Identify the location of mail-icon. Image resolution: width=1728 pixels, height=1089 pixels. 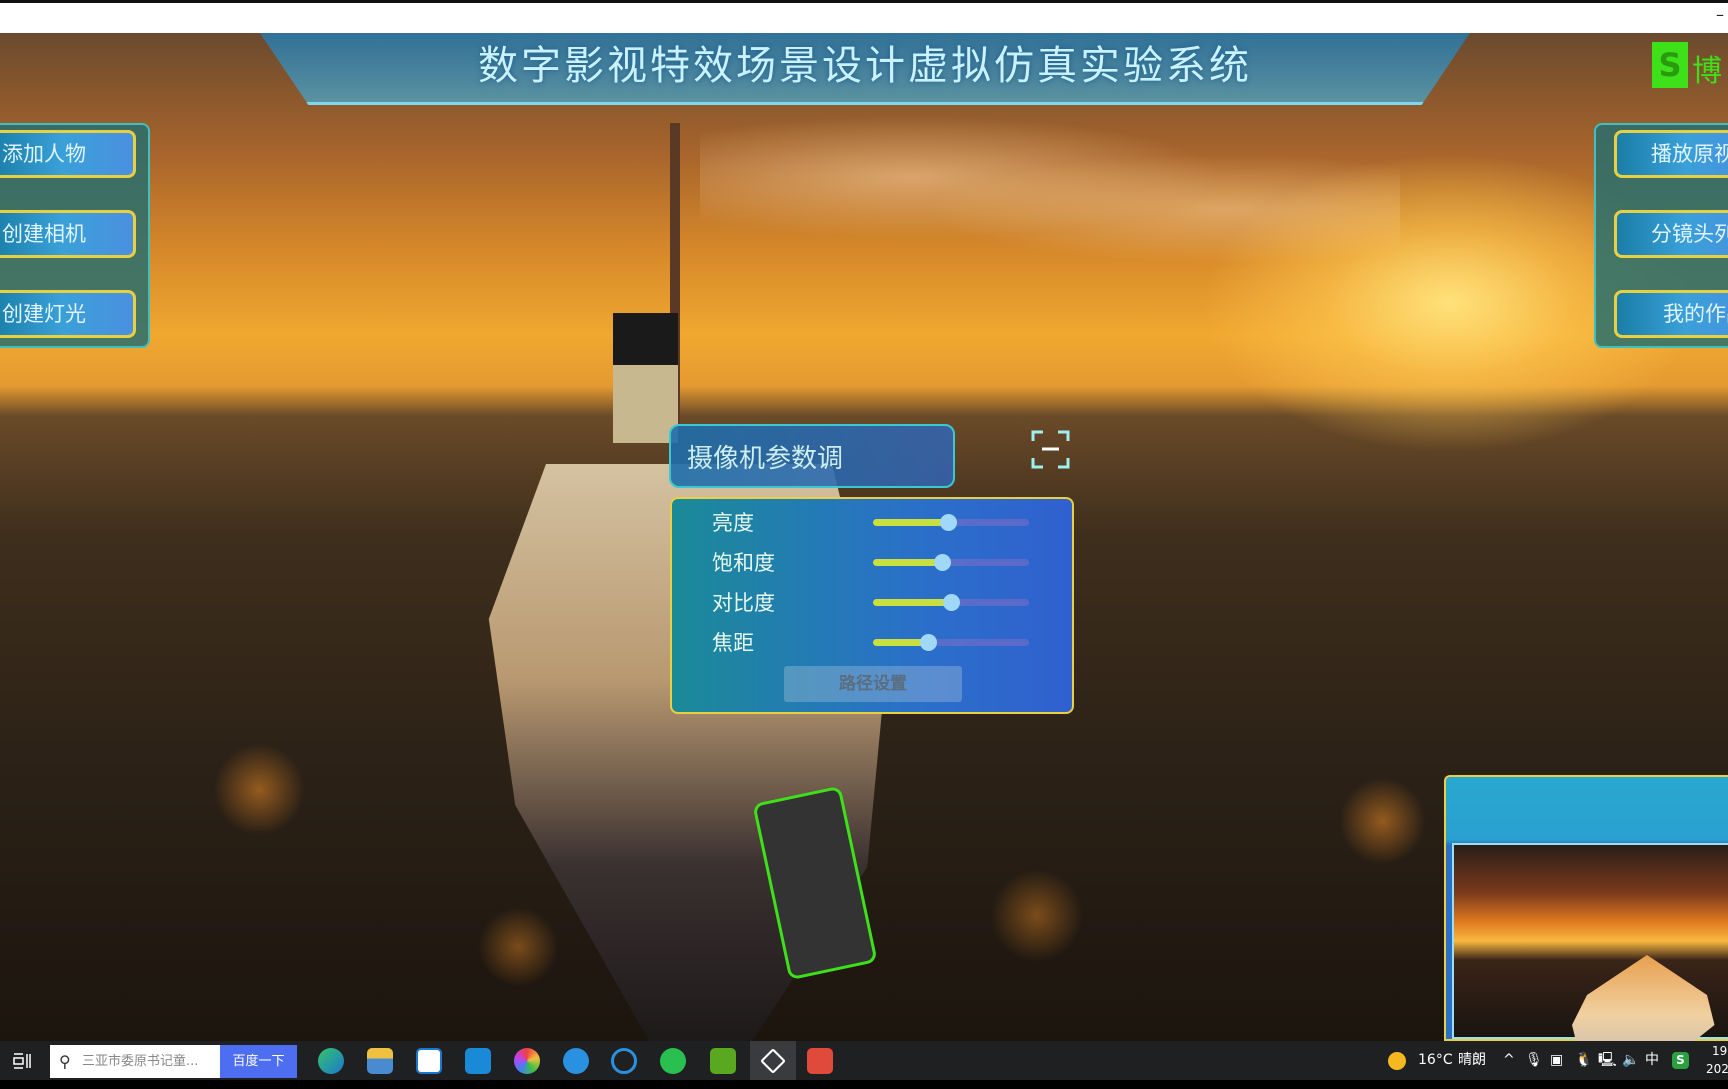
(478, 1061).